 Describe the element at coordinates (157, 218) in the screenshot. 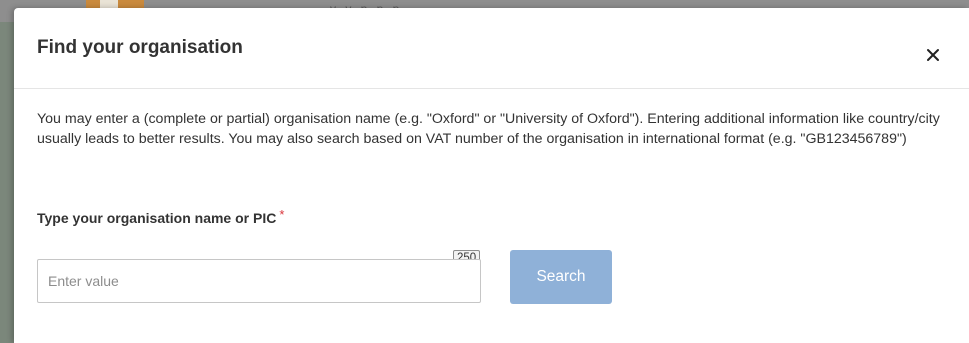

I see `field-label-text: Type your organisation name or PIC` at that location.